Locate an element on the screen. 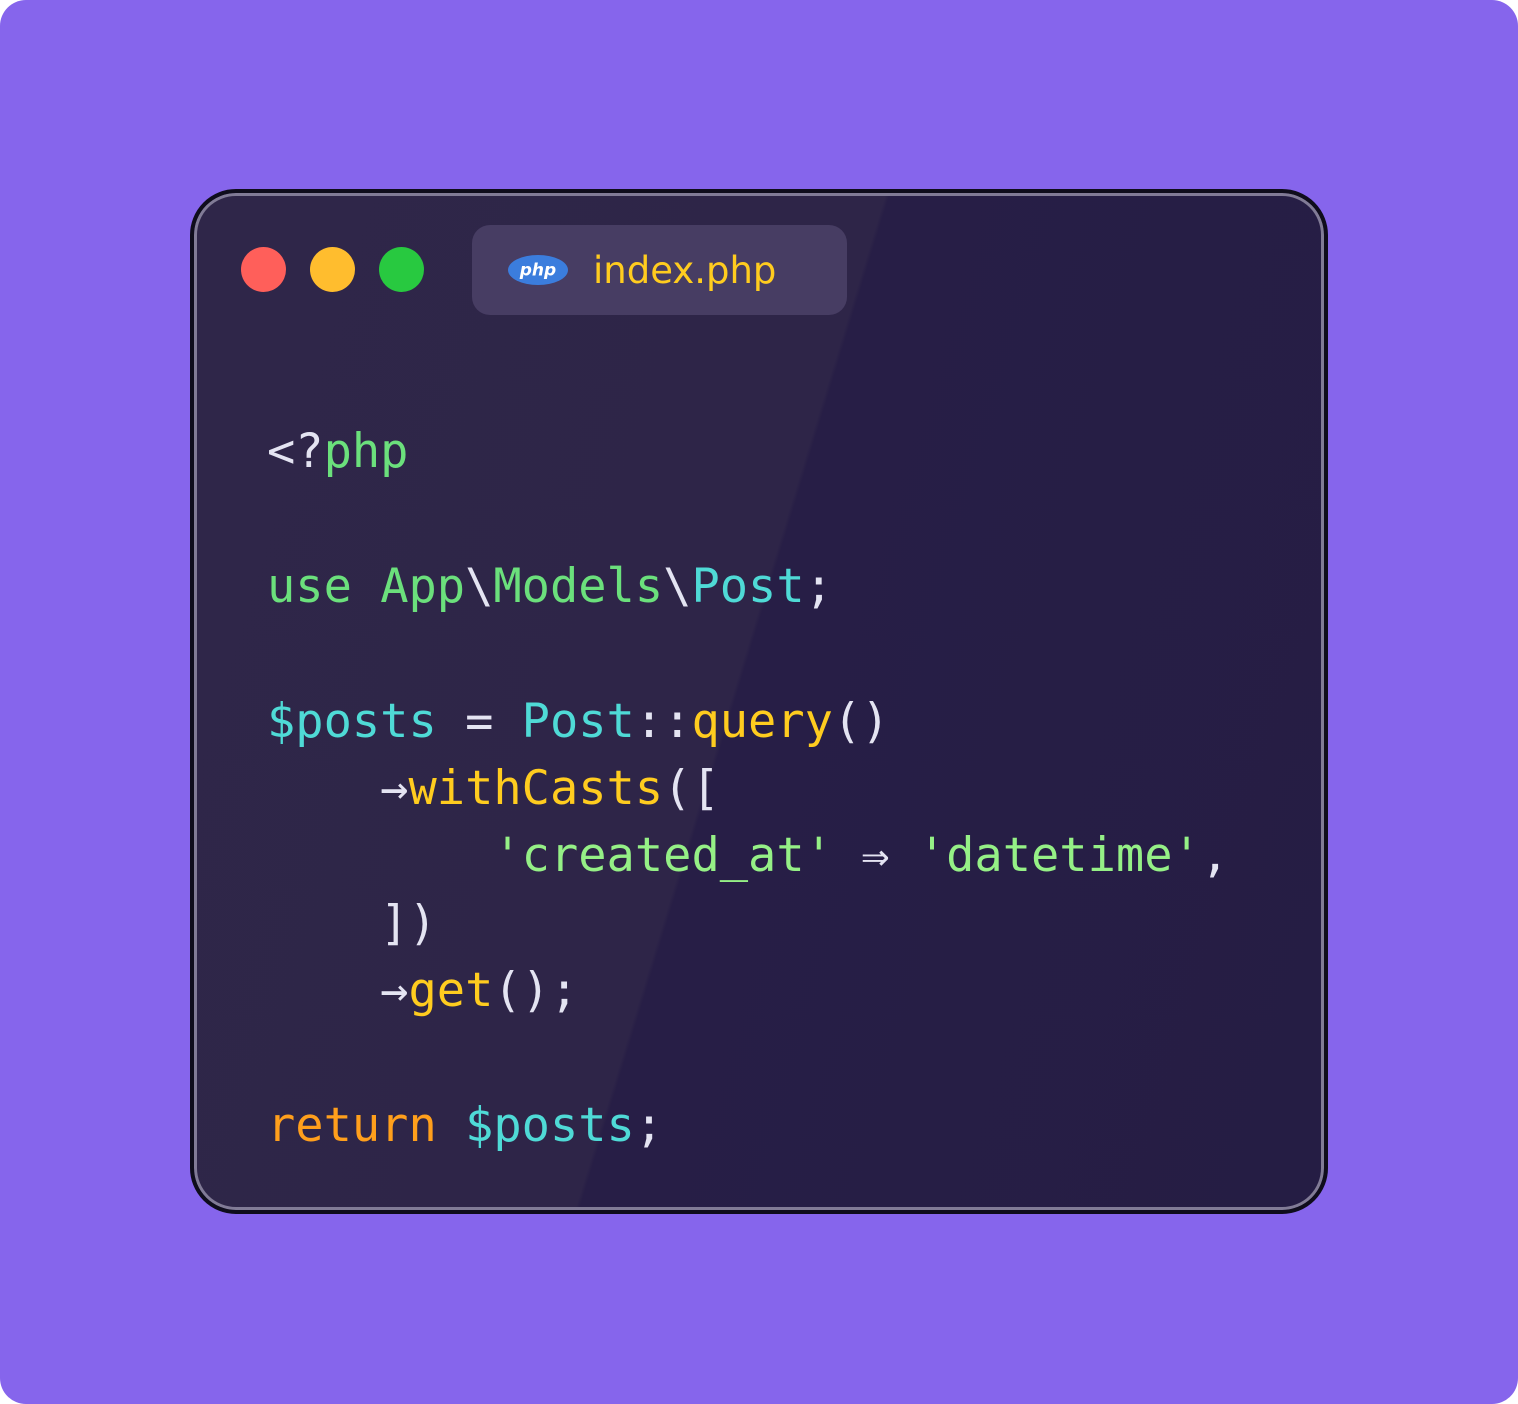 The image size is (1518, 1404). minimize-button is located at coordinates (332, 269).